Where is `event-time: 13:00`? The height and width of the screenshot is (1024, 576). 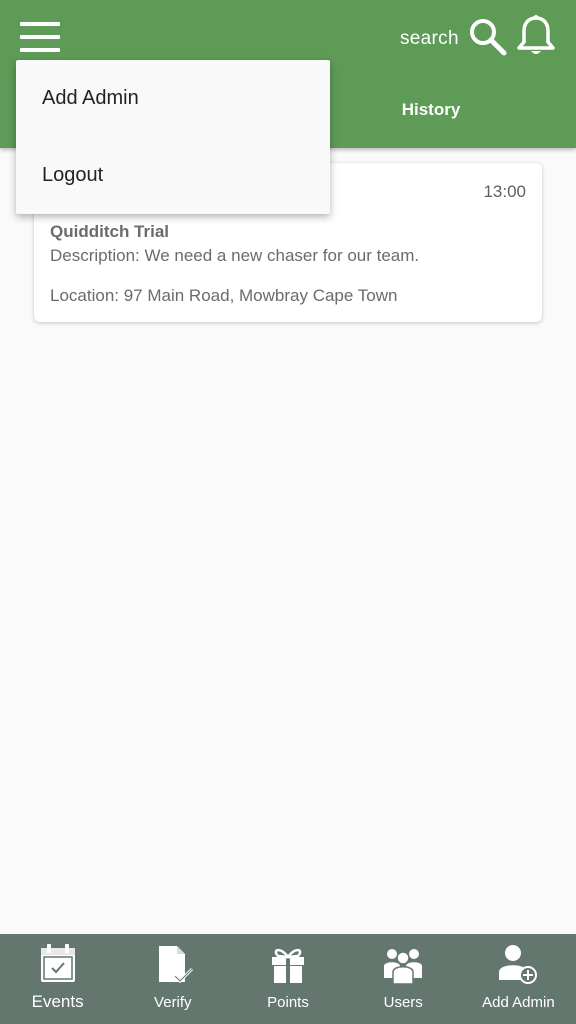
event-time: 13:00 is located at coordinates (504, 191).